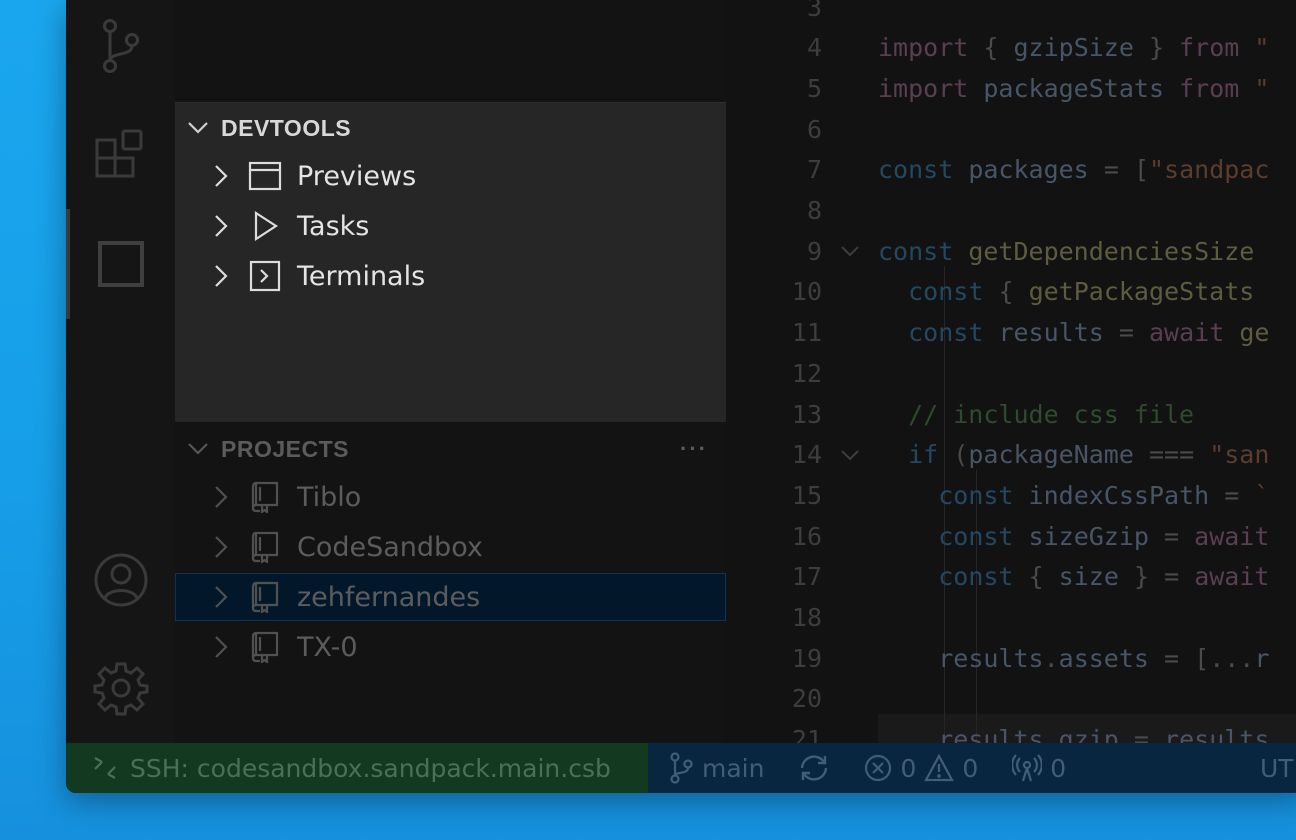  I want to click on projects-header: PROJECTS ···, so click(450, 449).